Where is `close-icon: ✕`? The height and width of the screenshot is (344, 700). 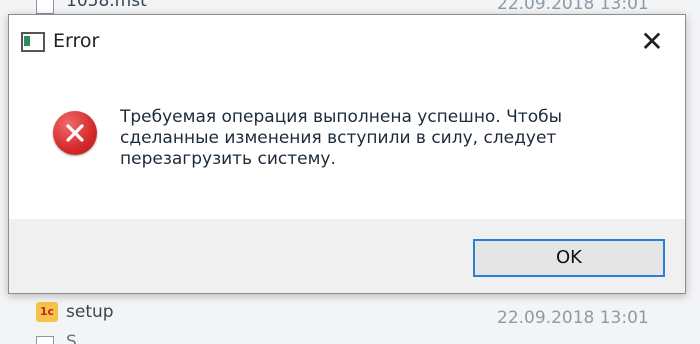 close-icon: ✕ is located at coordinates (652, 41).